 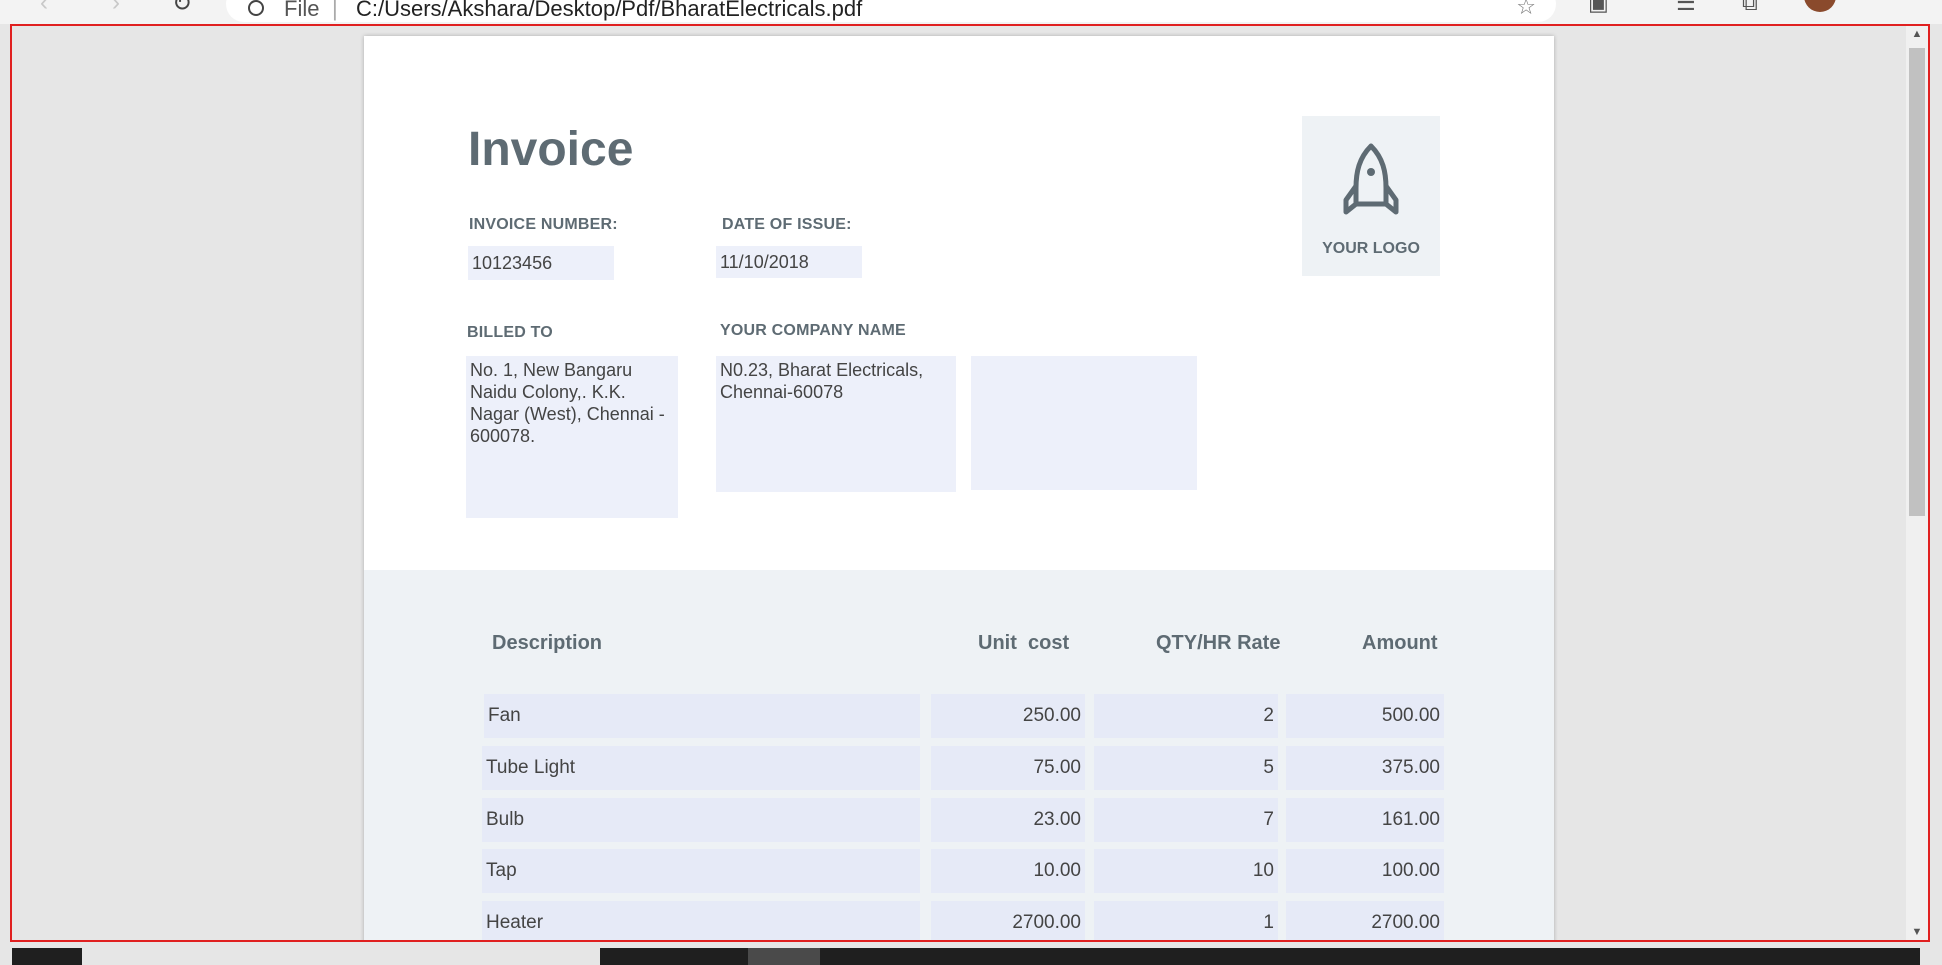 What do you see at coordinates (510, 332) in the screenshot?
I see `billed-to-label: BILLED TO` at bounding box center [510, 332].